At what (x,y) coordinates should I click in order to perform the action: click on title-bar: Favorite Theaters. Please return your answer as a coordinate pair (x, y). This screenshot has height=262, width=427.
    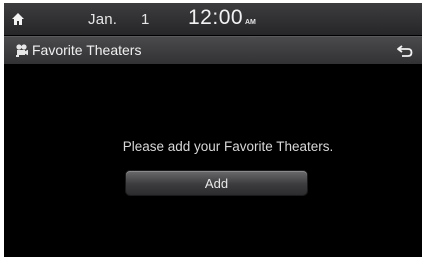
    Looking at the image, I should click on (213, 50).